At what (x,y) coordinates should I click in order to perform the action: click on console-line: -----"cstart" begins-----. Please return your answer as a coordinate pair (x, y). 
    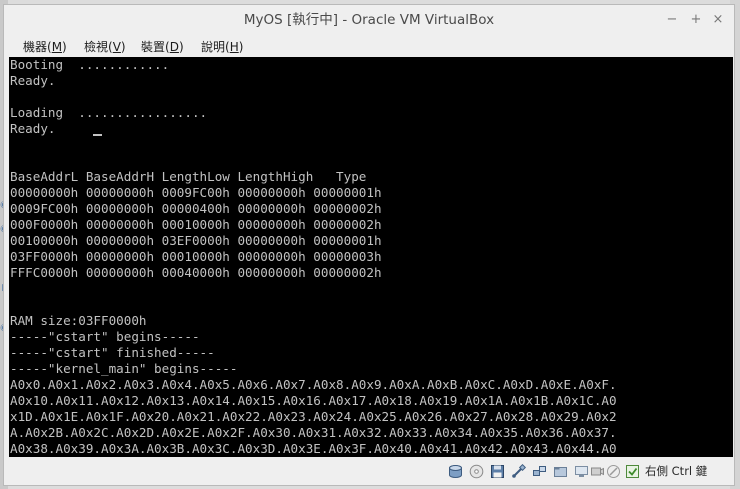
    Looking at the image, I should click on (105, 336).